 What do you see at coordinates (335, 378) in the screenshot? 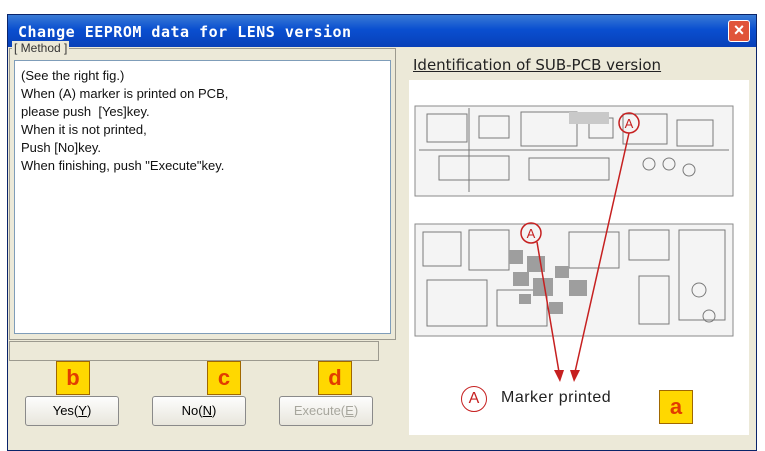
I see `callout-d: d` at bounding box center [335, 378].